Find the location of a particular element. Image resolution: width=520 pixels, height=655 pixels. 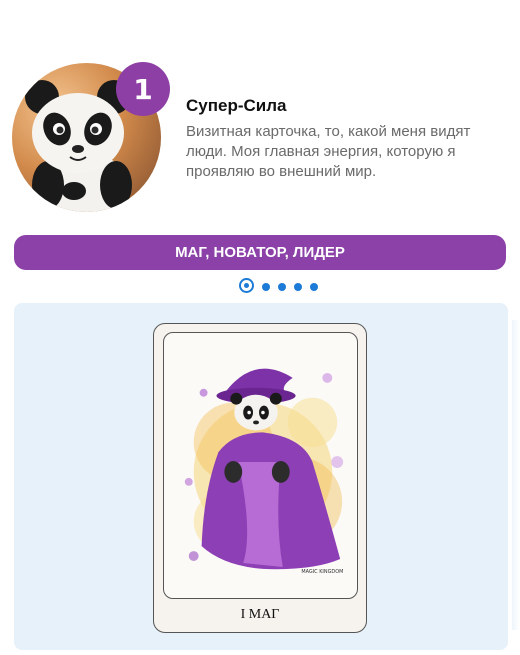

power-number-badge: 1 is located at coordinates (143, 89).